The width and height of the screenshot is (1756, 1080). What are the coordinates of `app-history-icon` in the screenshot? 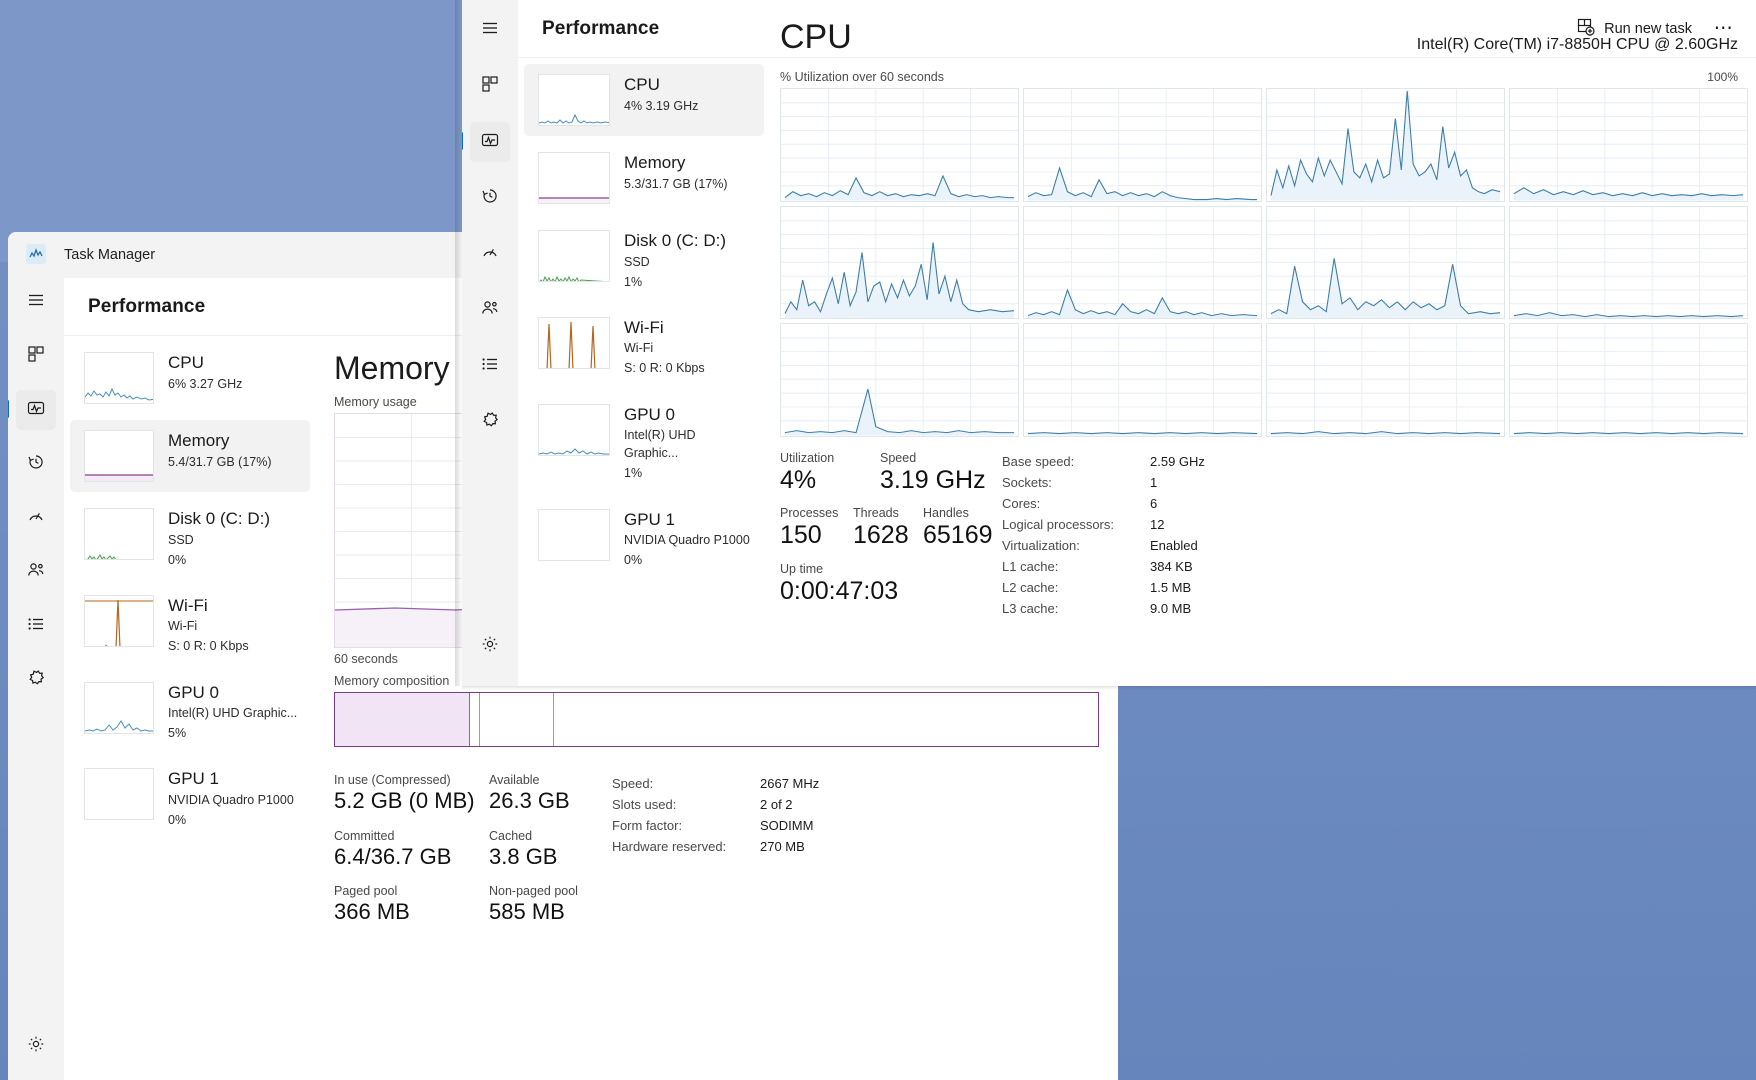 It's located at (36, 464).